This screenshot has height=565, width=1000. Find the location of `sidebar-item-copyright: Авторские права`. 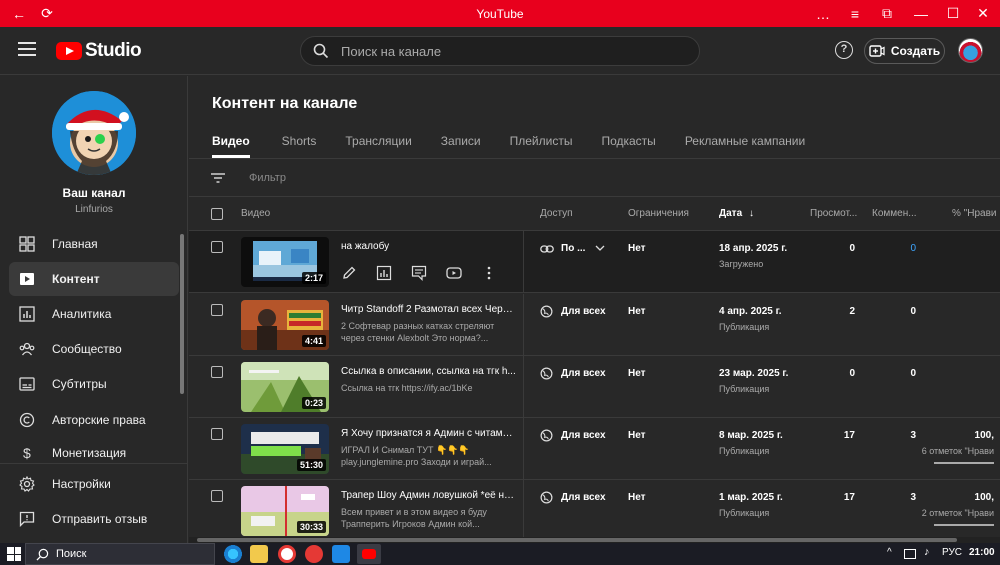

sidebar-item-copyright: Авторские права is located at coordinates (94, 420).